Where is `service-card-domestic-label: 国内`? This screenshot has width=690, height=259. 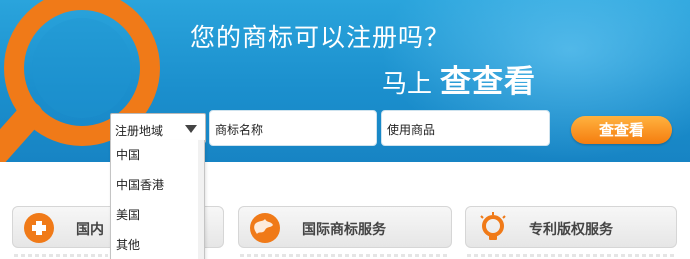
service-card-domestic-label: 国内 is located at coordinates (90, 230).